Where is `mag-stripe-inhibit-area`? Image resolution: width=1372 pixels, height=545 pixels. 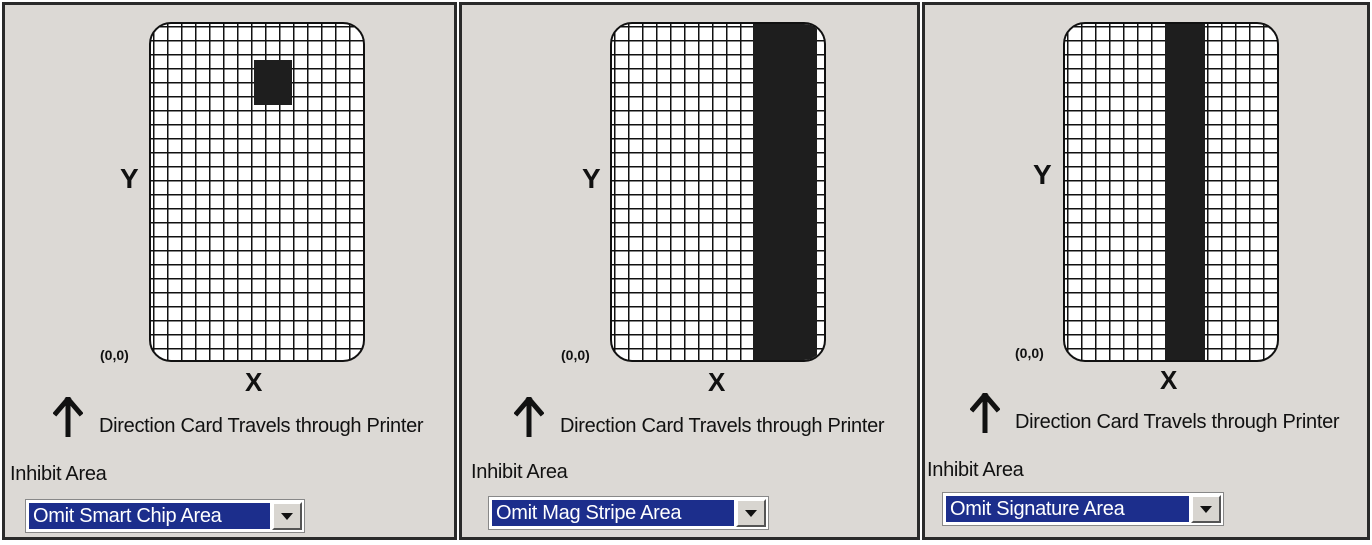
mag-stripe-inhibit-area is located at coordinates (785, 192).